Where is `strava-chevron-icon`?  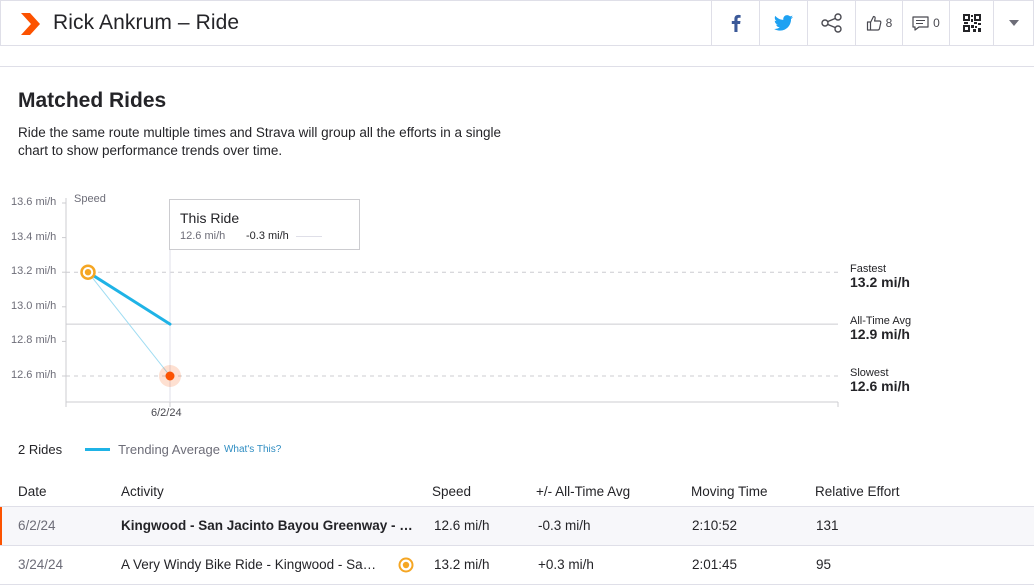 strava-chevron-icon is located at coordinates (31, 24).